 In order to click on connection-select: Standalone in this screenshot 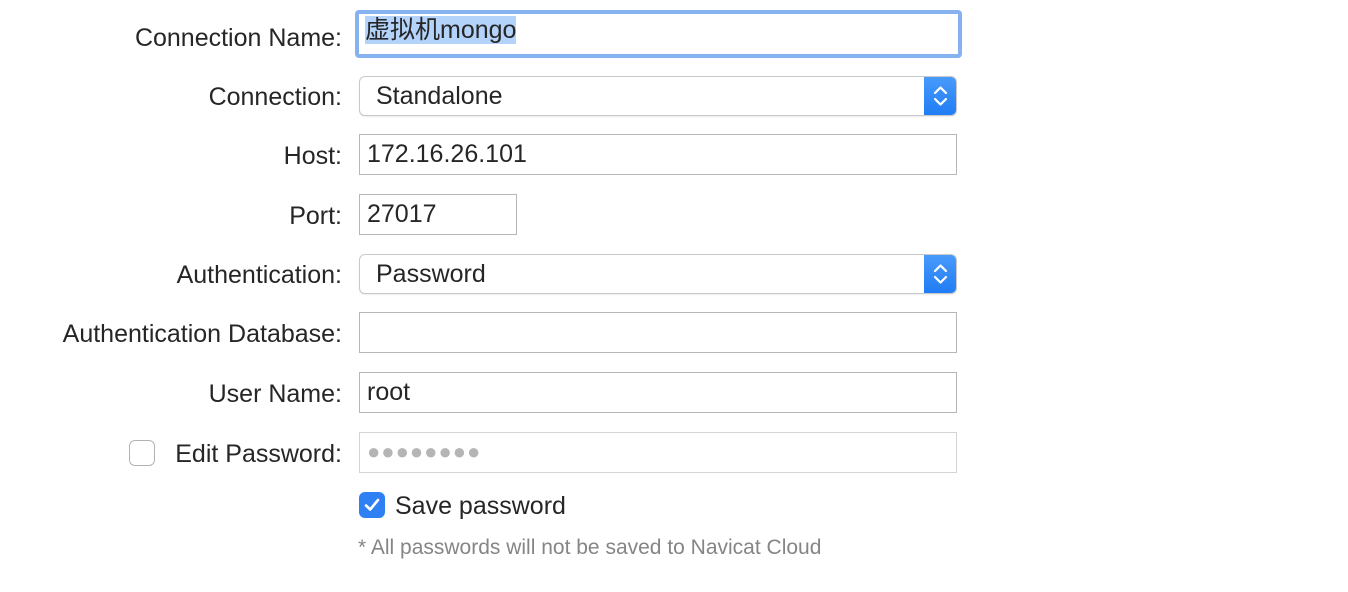, I will do `click(658, 96)`.